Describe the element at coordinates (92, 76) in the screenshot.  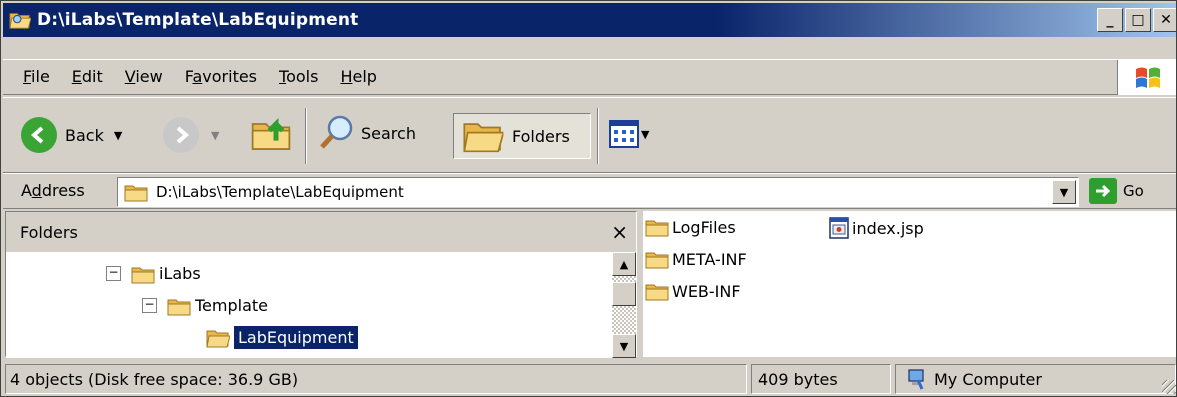
I see `menu-edit-label: dit` at that location.